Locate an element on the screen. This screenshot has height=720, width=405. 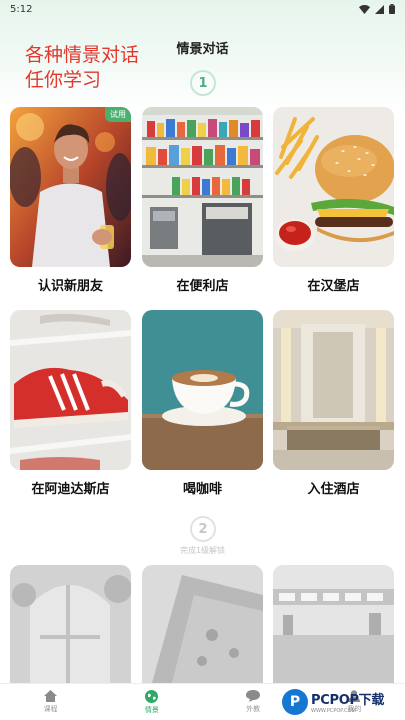
nav-label-course: 课程 is located at coordinates (50, 709).